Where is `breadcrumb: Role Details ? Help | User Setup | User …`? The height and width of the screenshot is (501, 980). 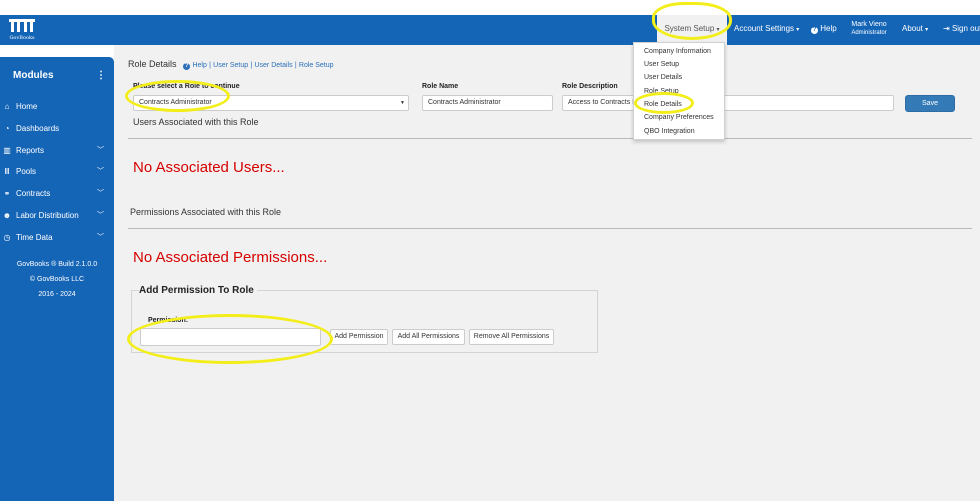
breadcrumb: Role Details ? Help | User Setup | User … is located at coordinates (231, 64).